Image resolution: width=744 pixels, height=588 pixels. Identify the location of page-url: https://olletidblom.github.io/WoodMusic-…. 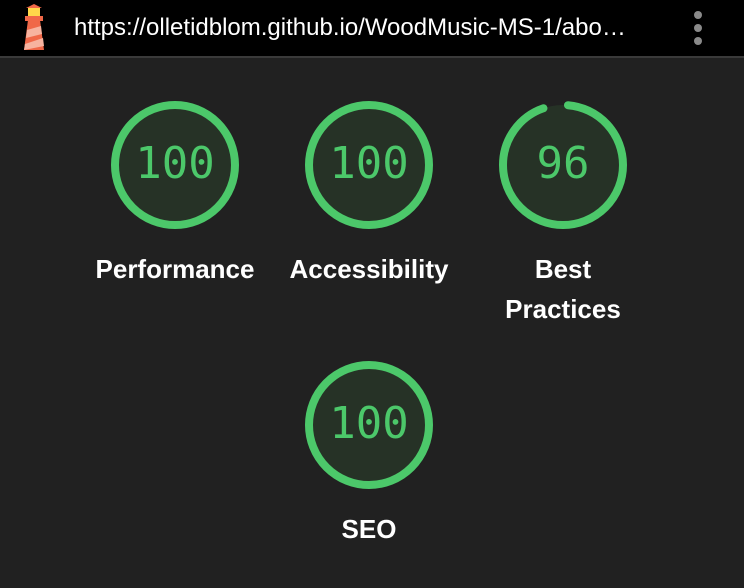
(350, 27).